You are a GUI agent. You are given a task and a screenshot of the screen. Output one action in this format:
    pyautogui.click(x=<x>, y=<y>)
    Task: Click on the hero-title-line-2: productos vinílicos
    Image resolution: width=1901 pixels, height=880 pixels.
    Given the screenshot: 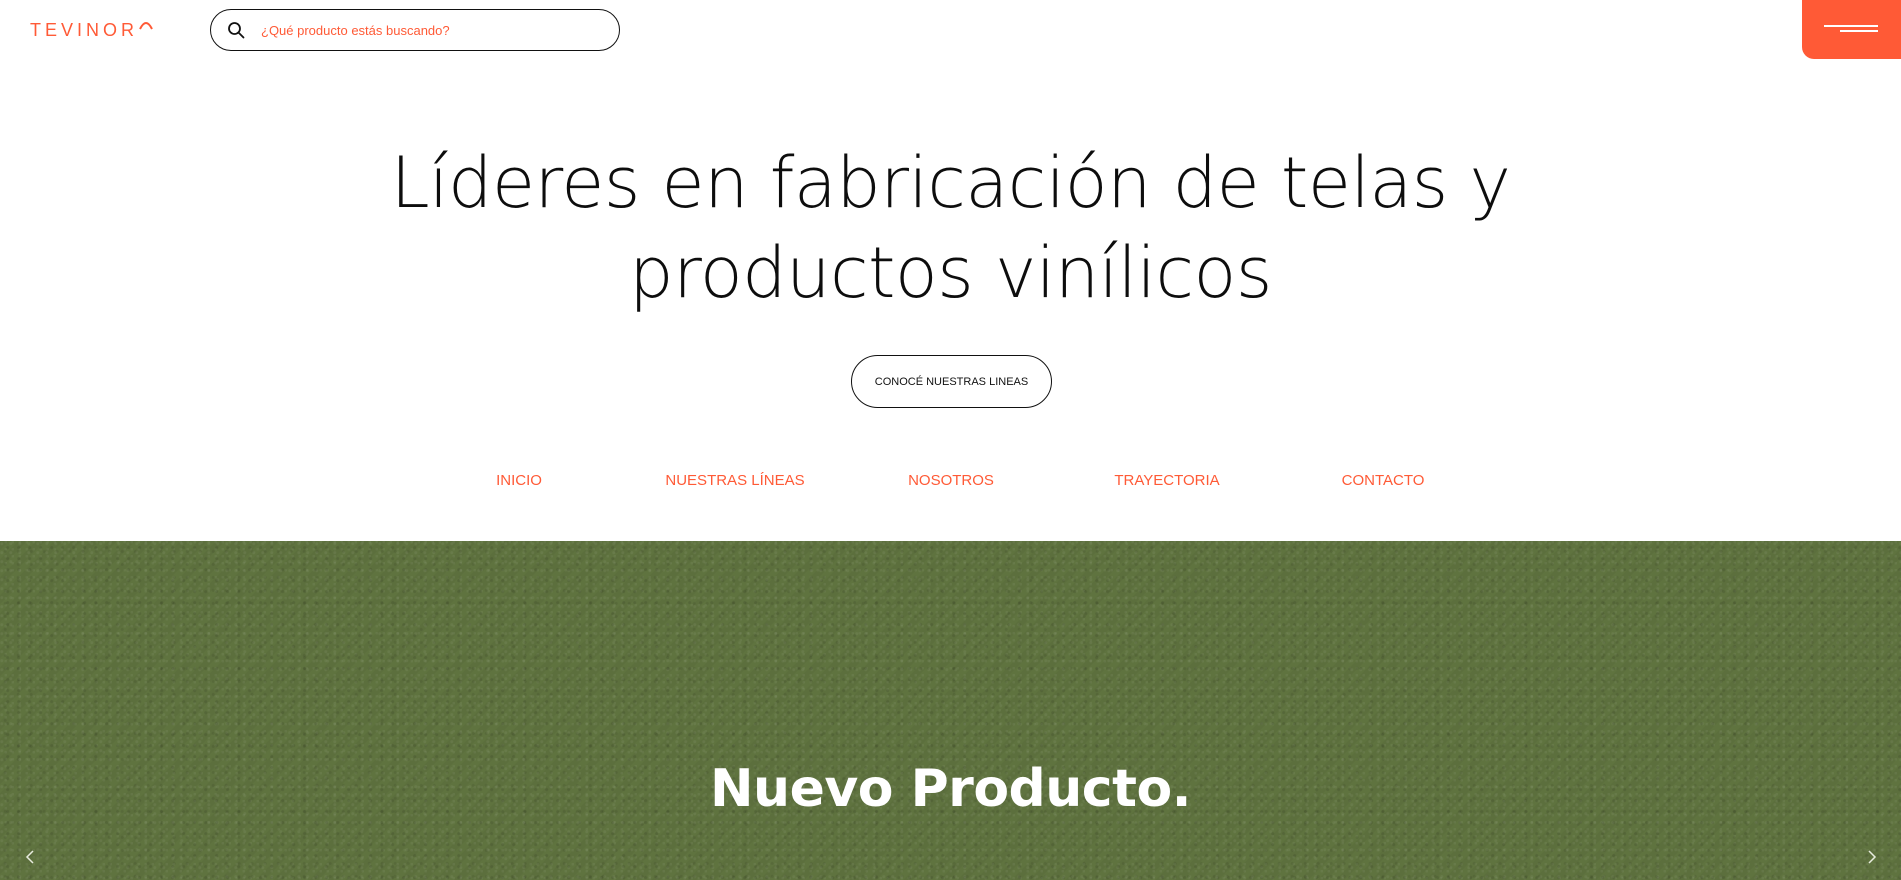 What is the action you would take?
    pyautogui.click(x=950, y=273)
    